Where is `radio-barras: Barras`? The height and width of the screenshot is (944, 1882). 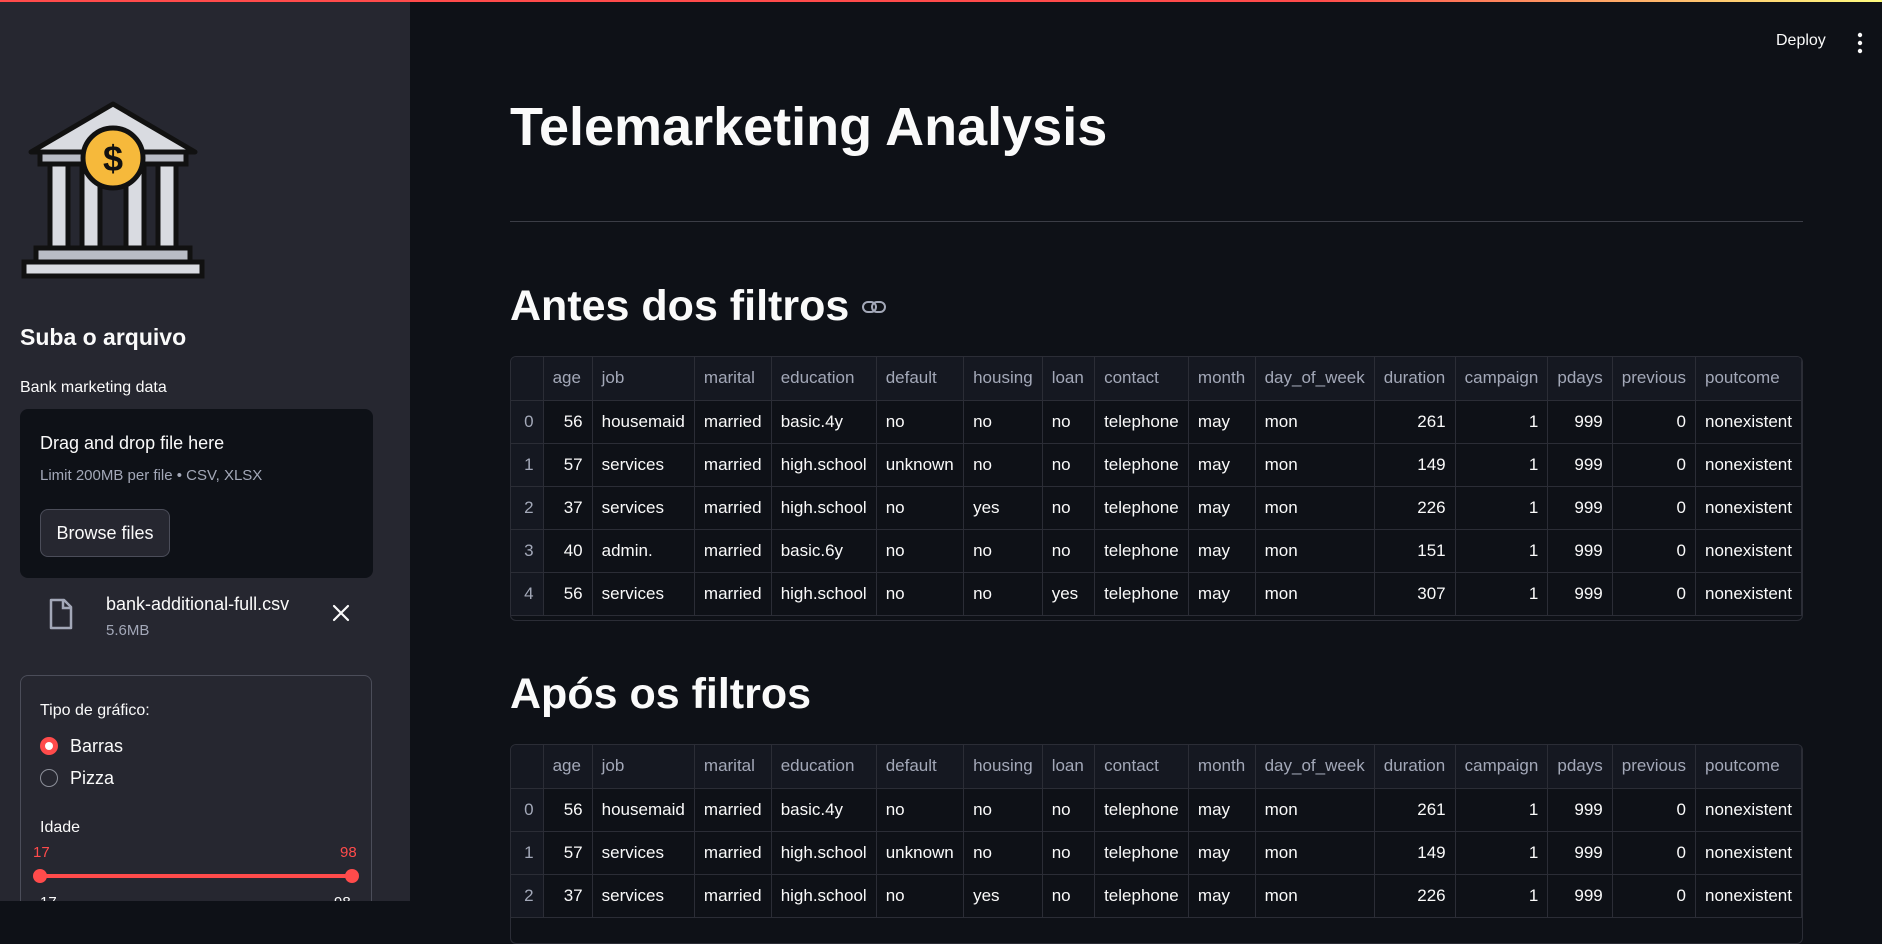
radio-barras: Barras is located at coordinates (81, 746).